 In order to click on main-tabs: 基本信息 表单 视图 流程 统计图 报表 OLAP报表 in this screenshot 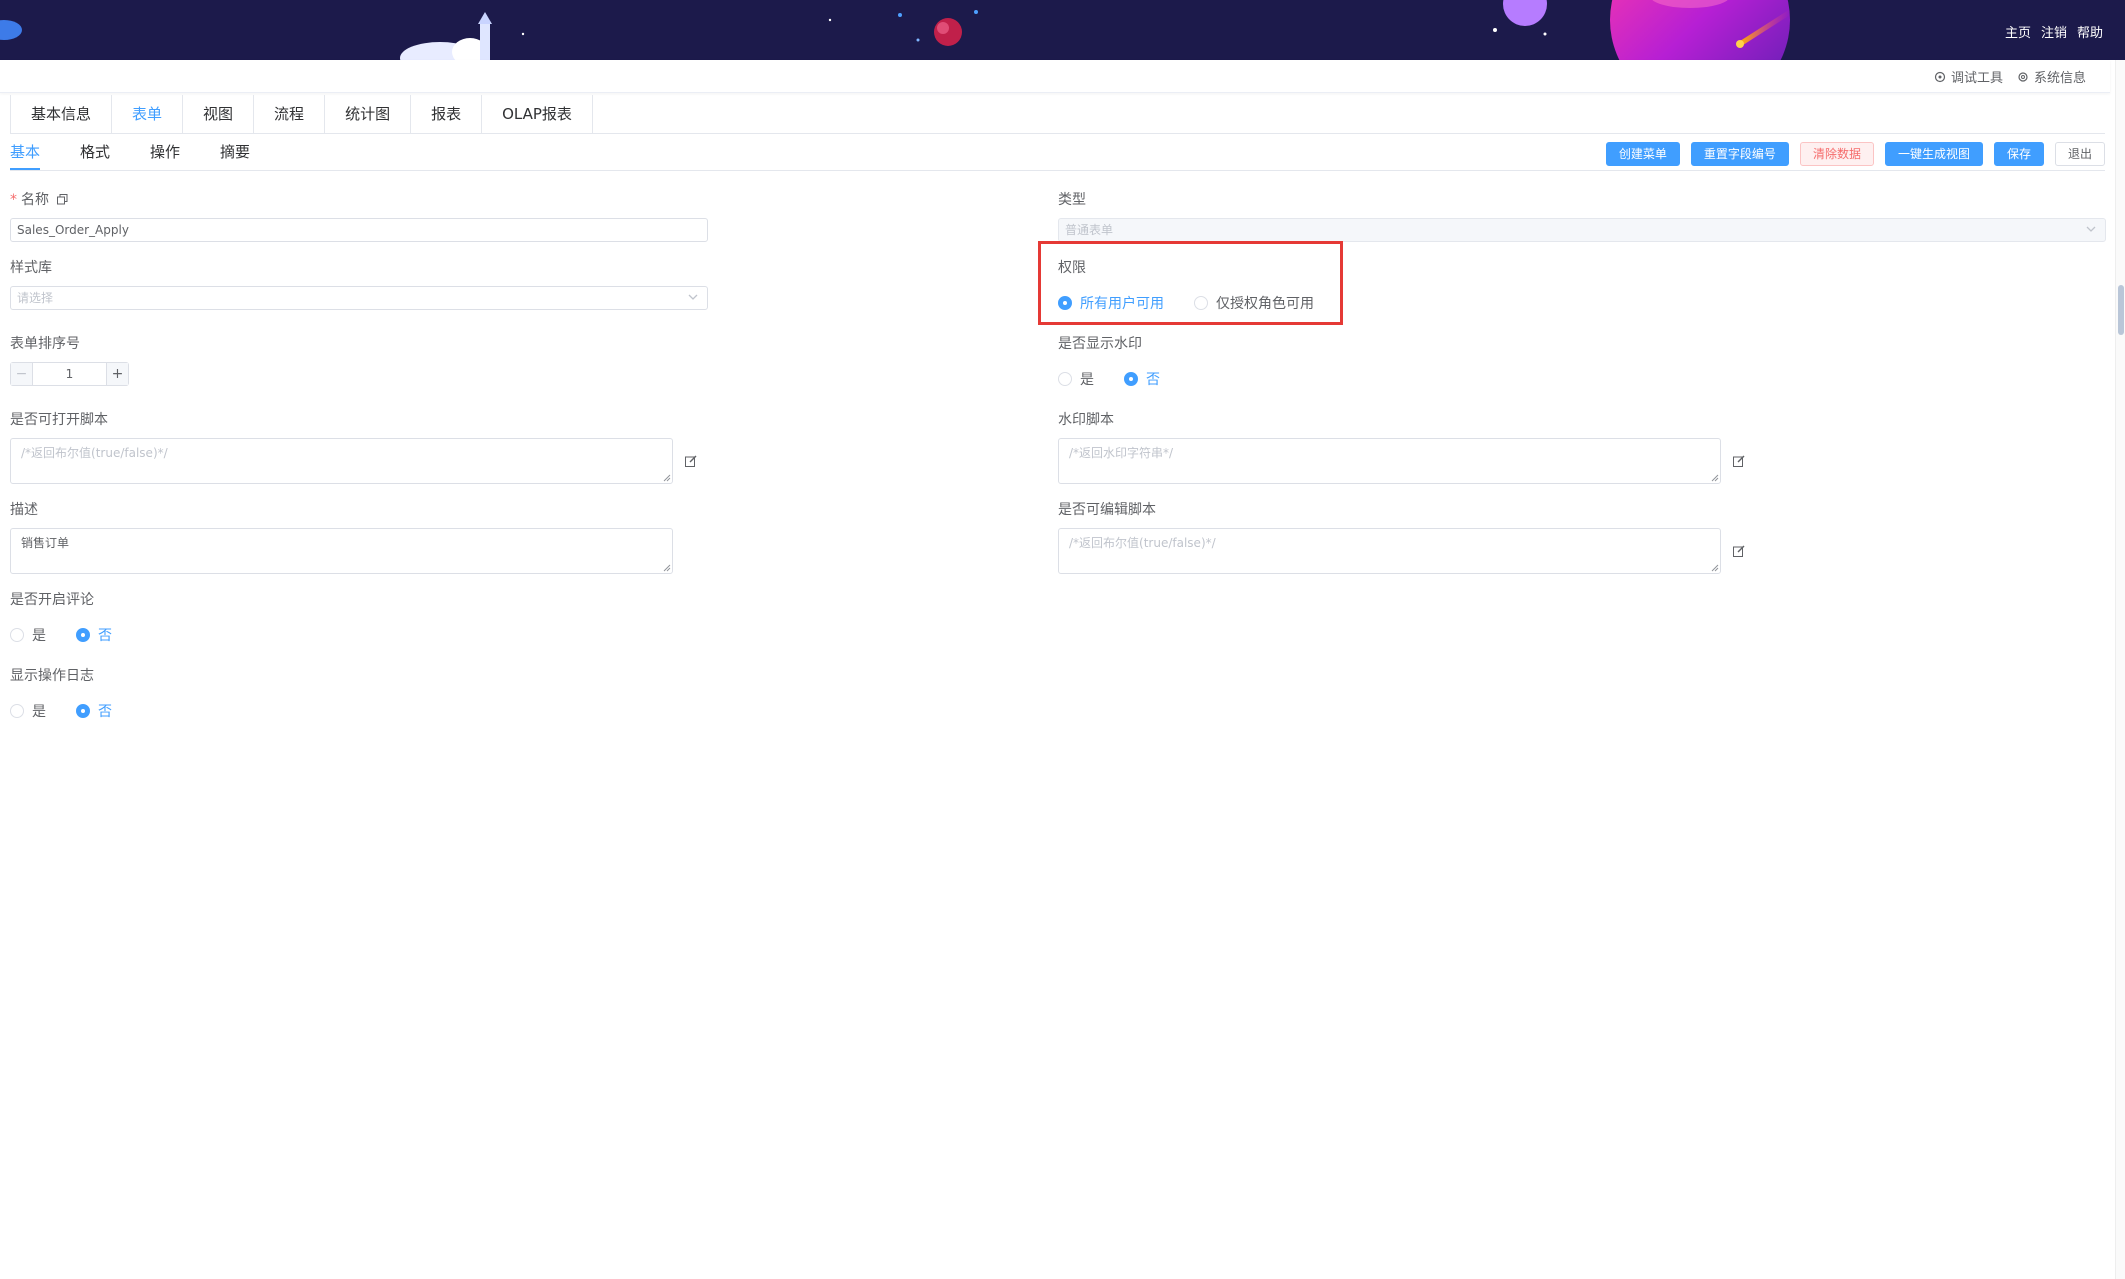, I will do `click(301, 114)`.